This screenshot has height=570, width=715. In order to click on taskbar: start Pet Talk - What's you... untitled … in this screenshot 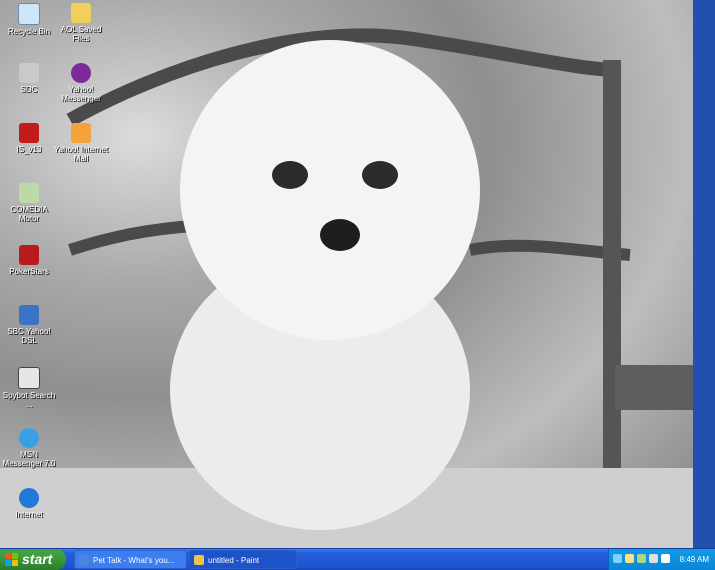, I will do `click(357, 559)`.